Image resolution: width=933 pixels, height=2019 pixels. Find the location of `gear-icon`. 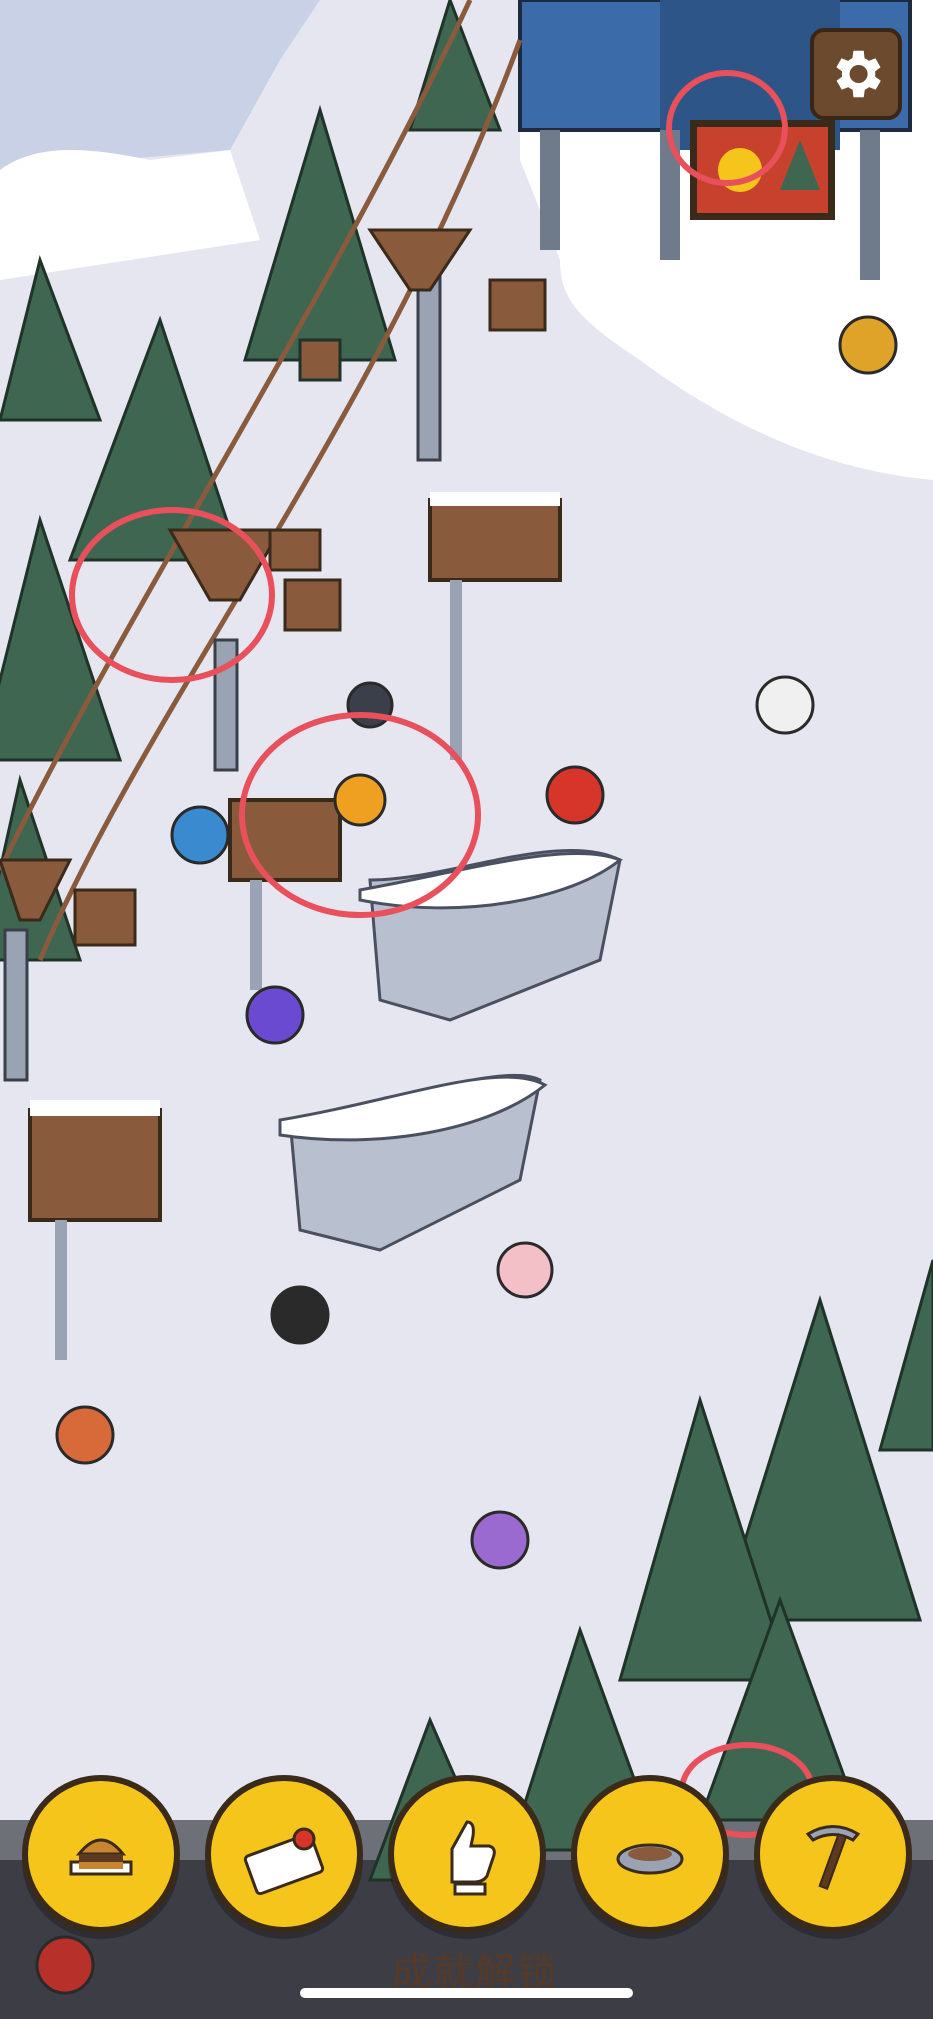

gear-icon is located at coordinates (858, 74).